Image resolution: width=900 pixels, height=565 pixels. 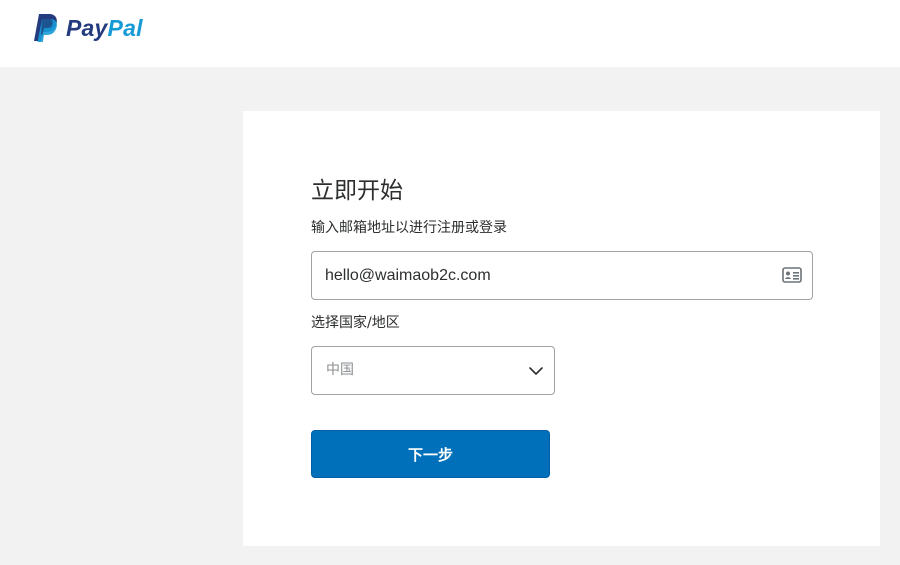 I want to click on email-input, so click(x=545, y=275).